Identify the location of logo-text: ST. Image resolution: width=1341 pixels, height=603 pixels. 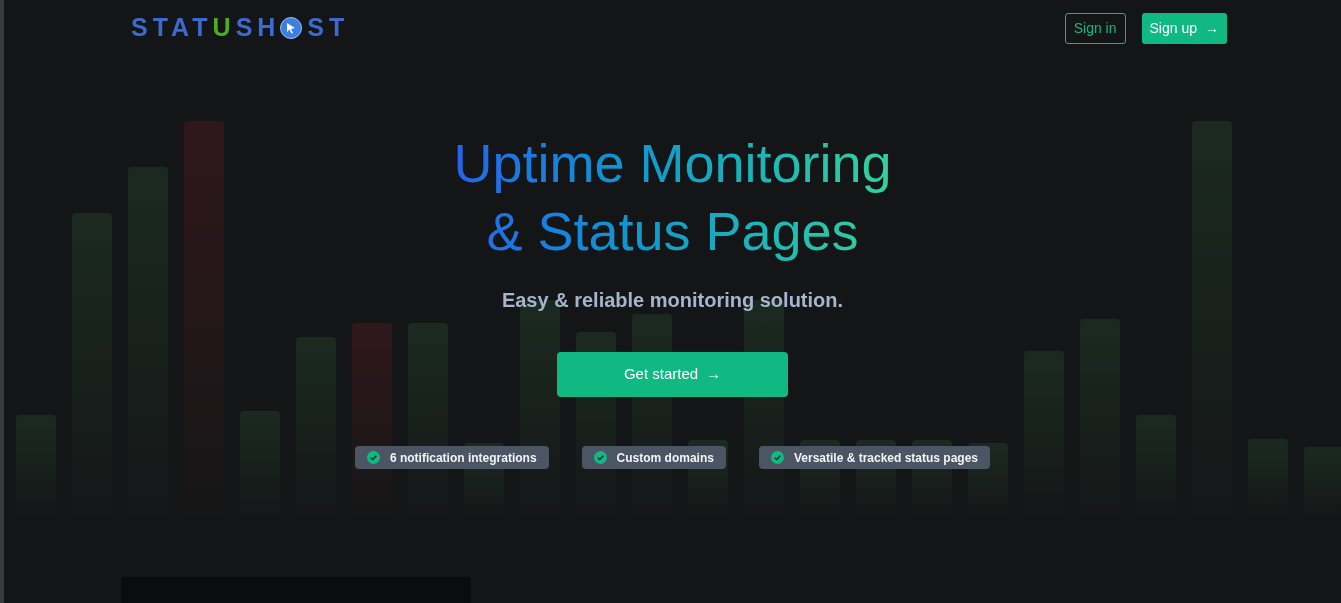
(328, 28).